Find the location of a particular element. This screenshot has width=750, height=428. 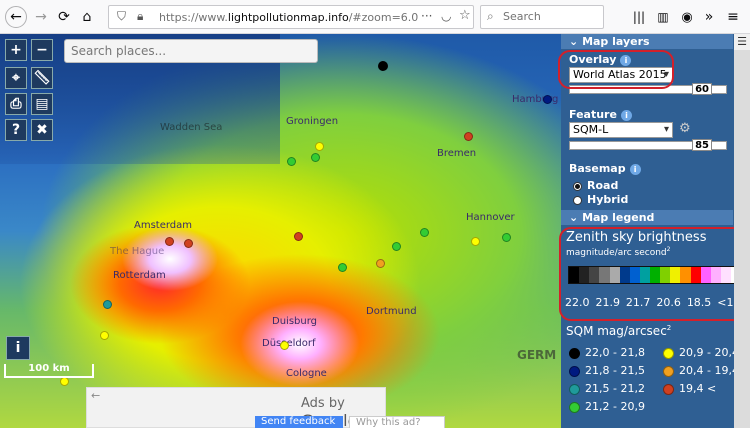

city-label: Rotterdam is located at coordinates (139, 275).